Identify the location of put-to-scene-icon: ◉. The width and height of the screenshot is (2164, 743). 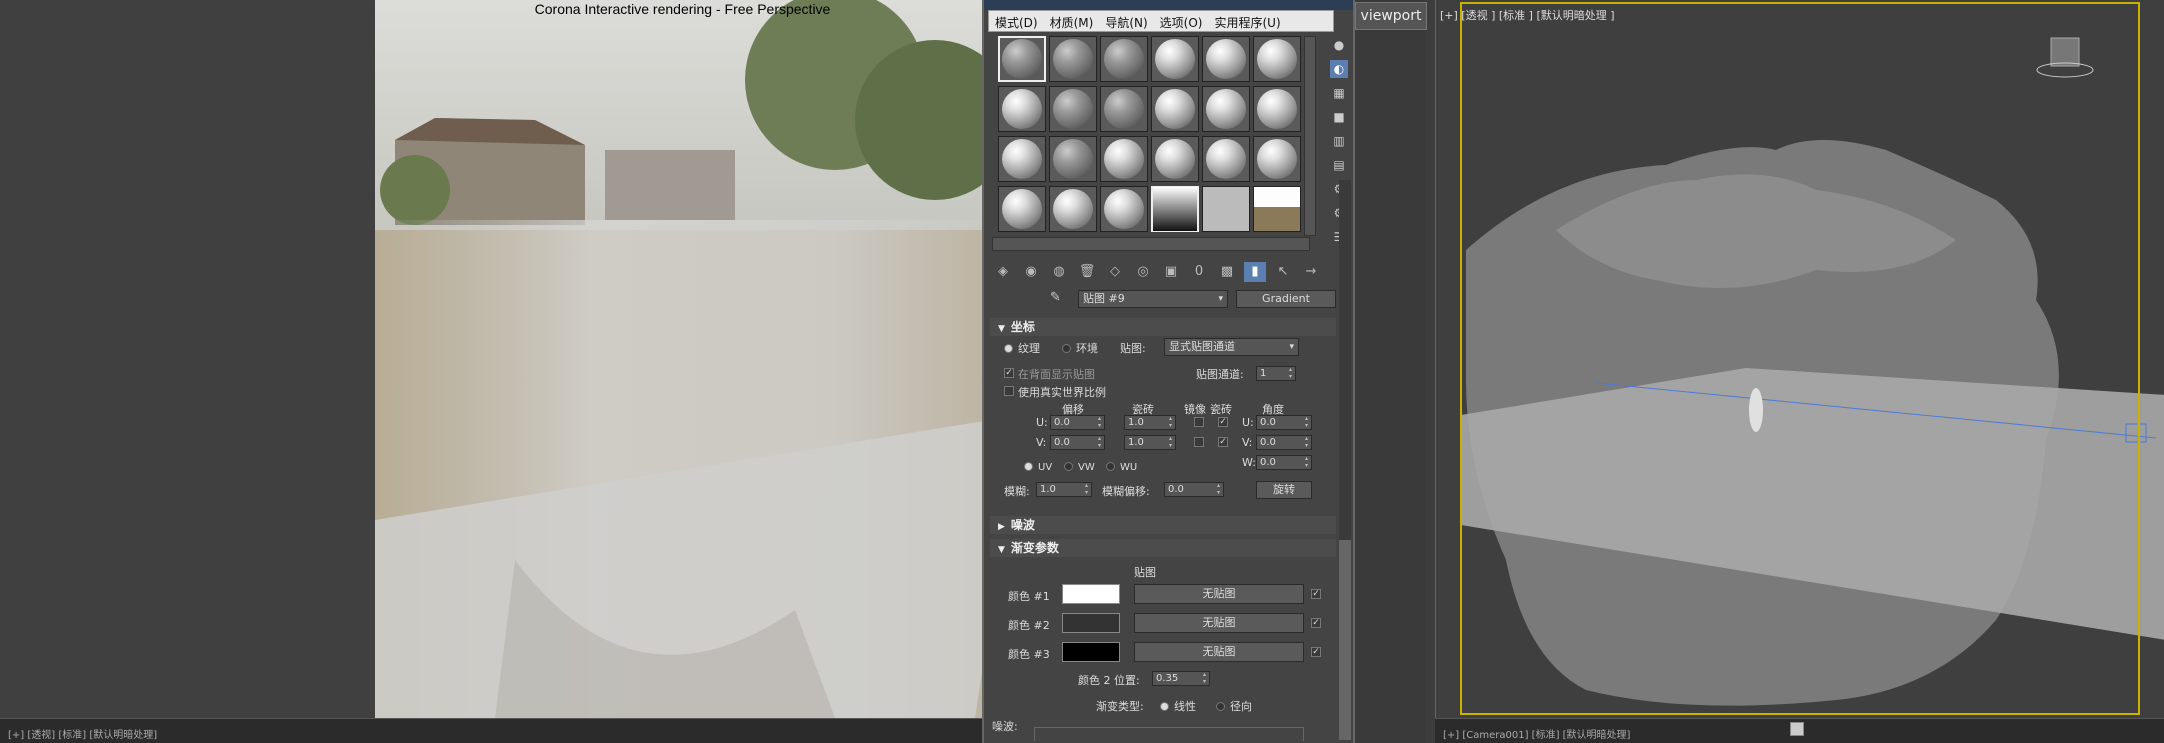
(1031, 272).